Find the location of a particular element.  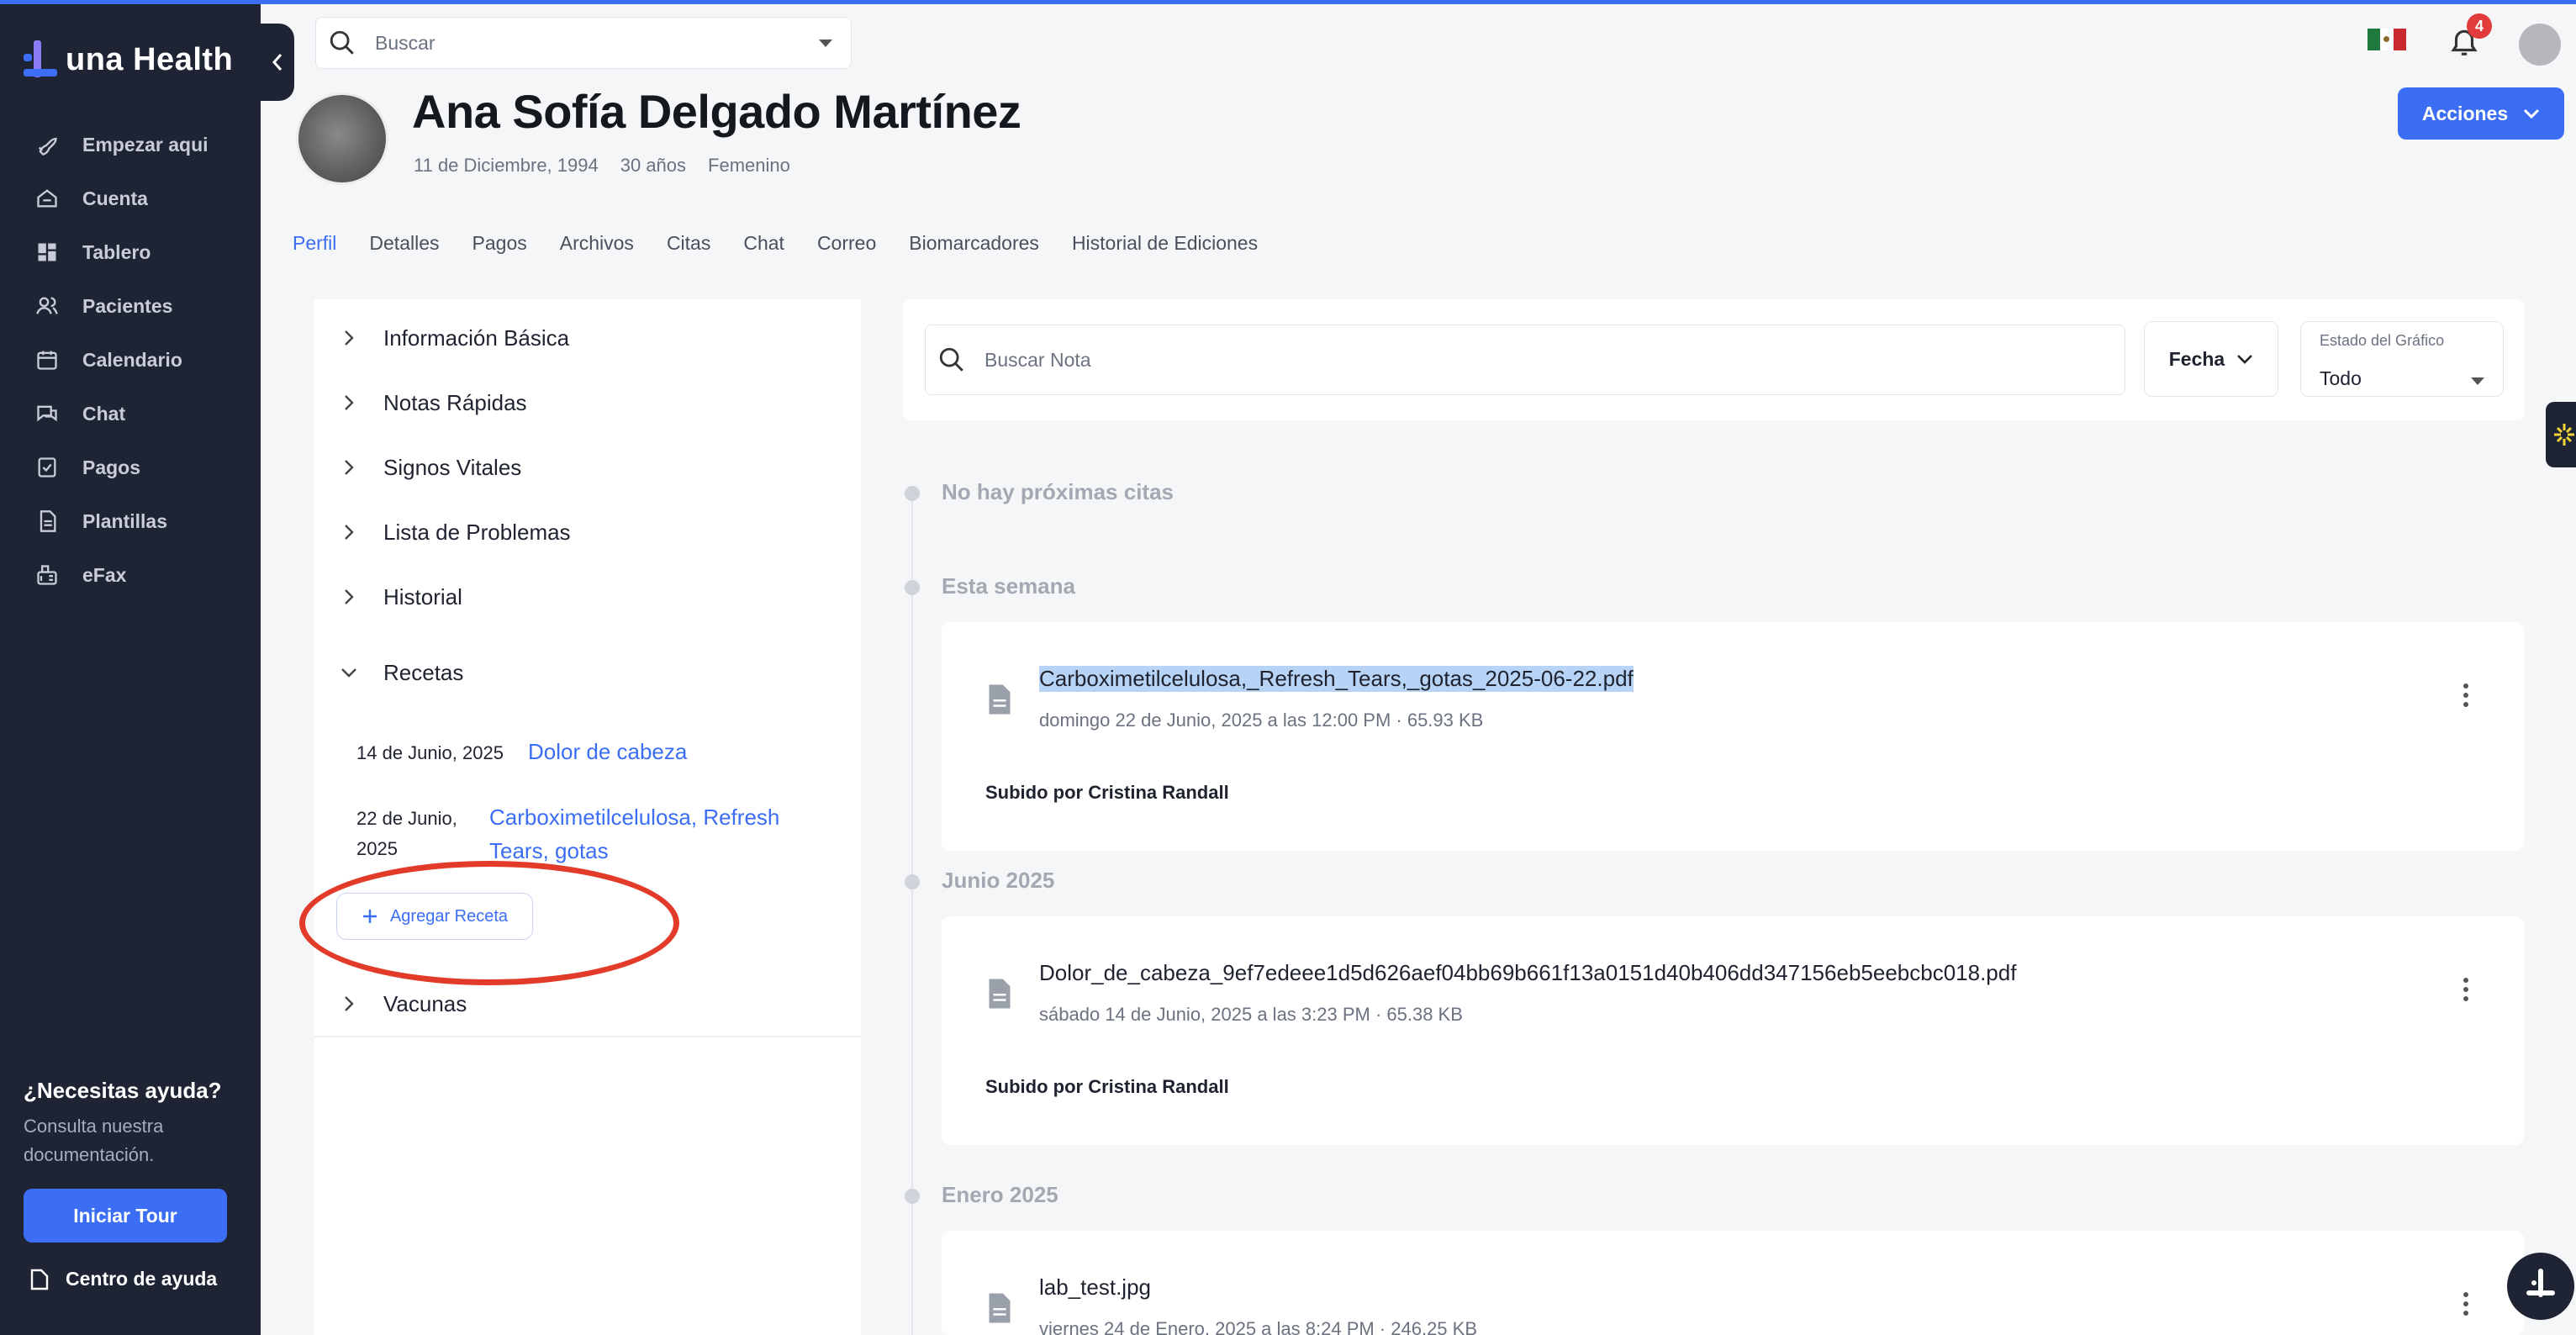

sidebar-item-tablero: Tablero is located at coordinates (130, 252).